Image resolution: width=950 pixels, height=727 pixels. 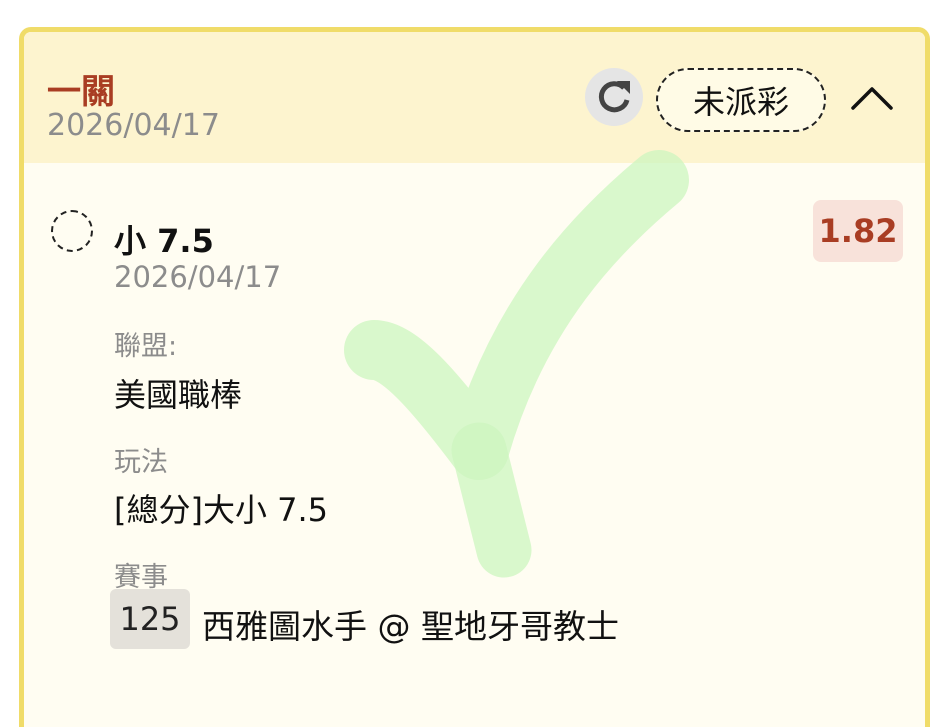 What do you see at coordinates (81, 92) in the screenshot?
I see `bet-type-title: 一關` at bounding box center [81, 92].